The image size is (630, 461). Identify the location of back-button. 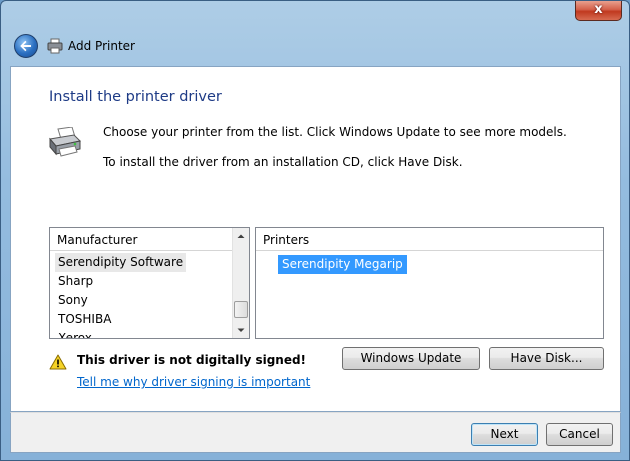
(26, 46).